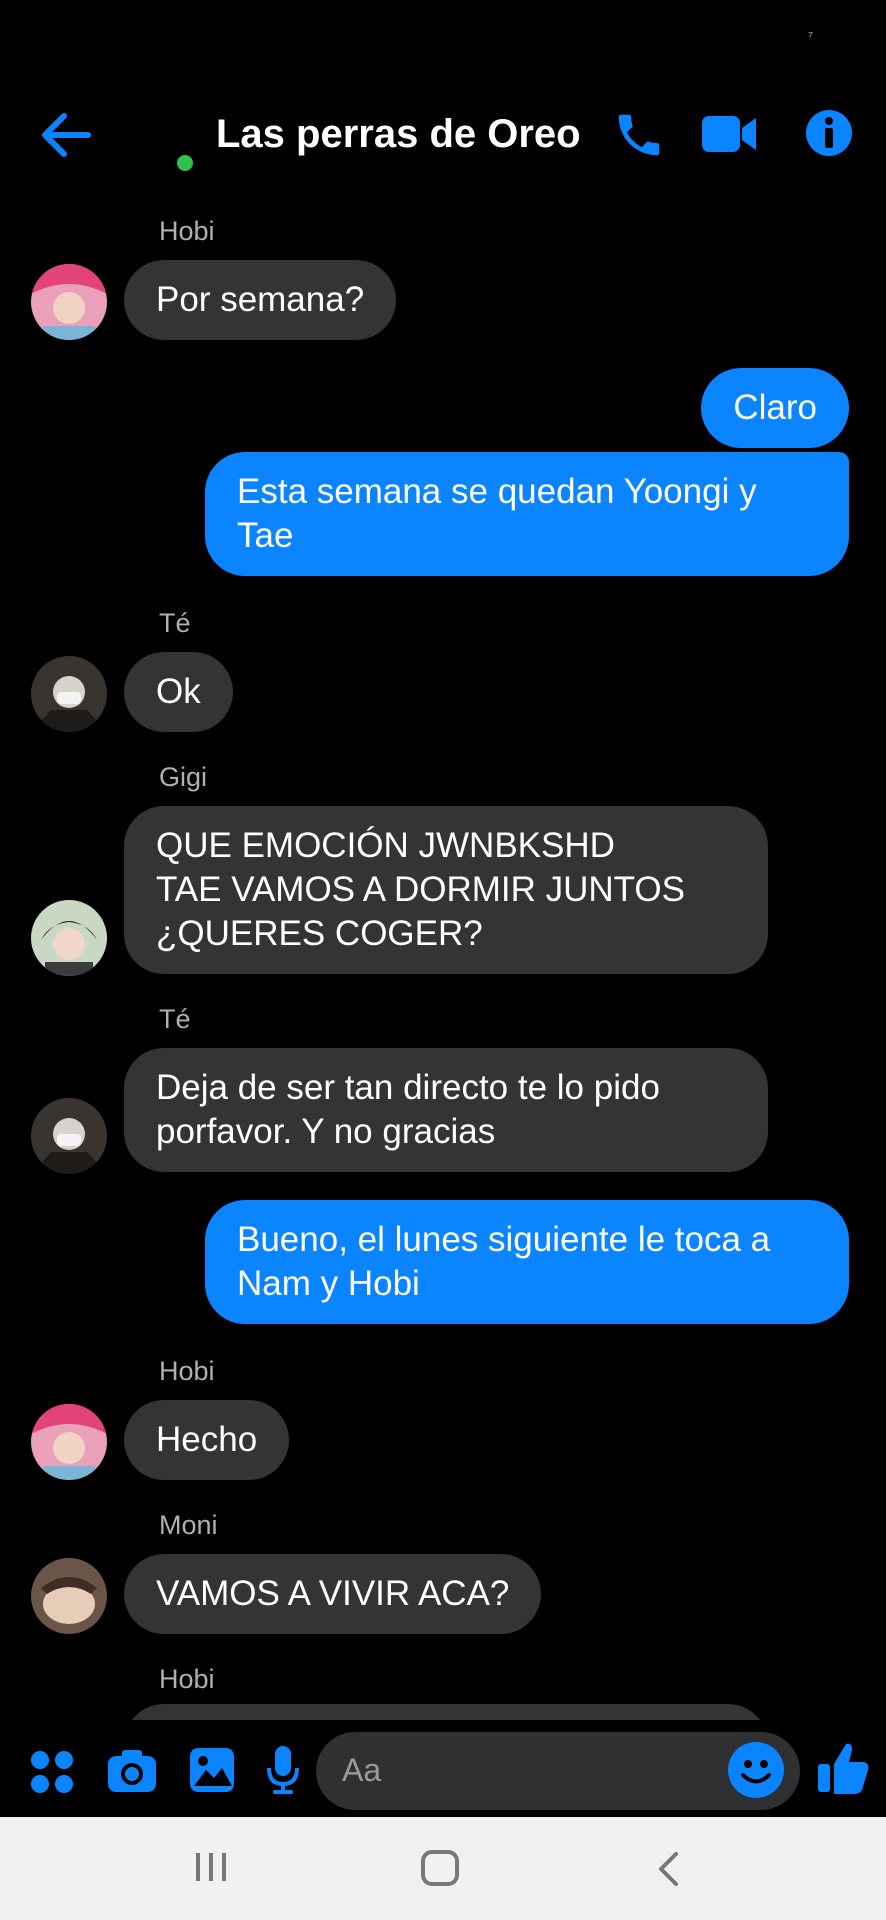 The width and height of the screenshot is (886, 1920). What do you see at coordinates (440, 1870) in the screenshot?
I see `home-icon` at bounding box center [440, 1870].